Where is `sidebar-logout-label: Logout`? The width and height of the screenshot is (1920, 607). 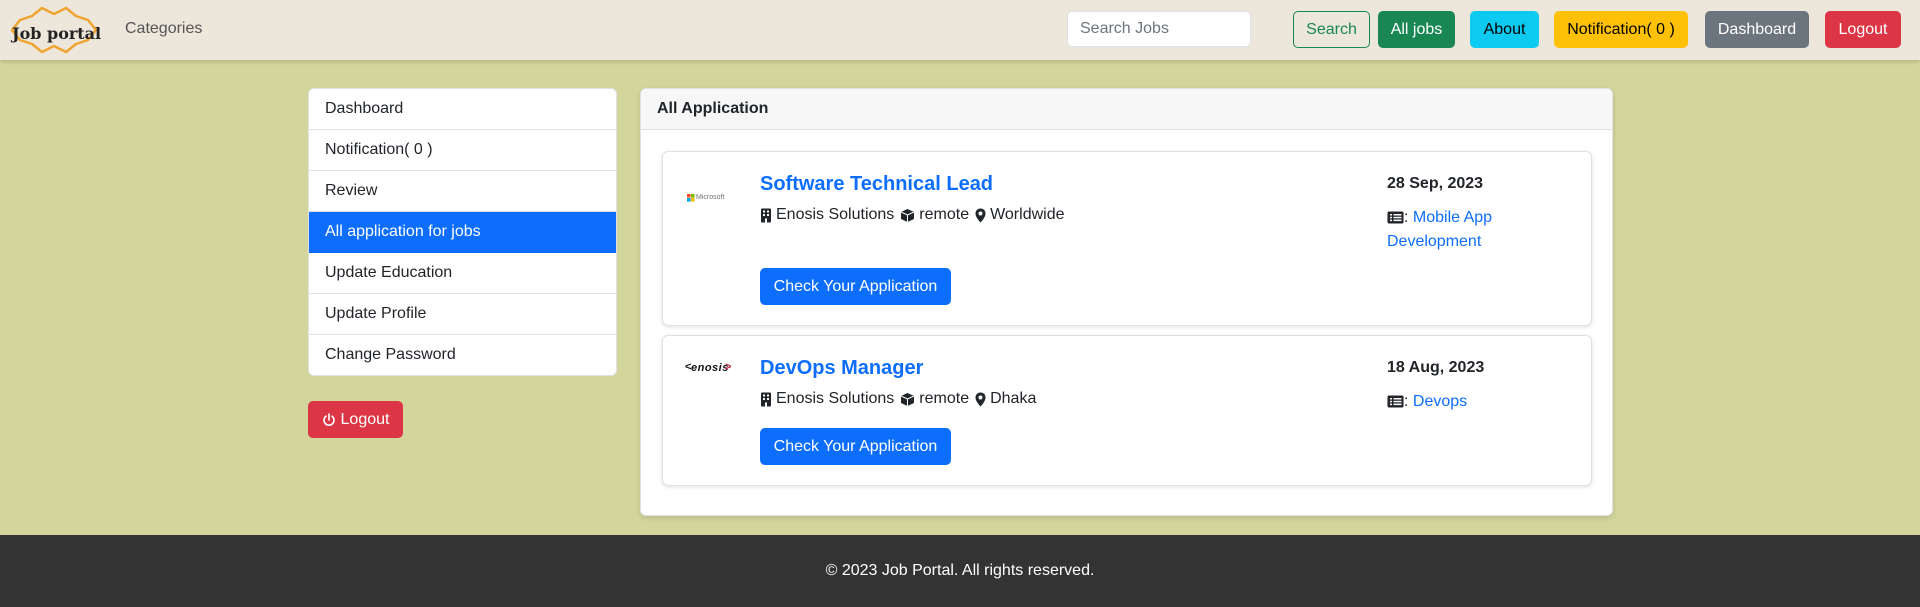
sidebar-logout-label: Logout is located at coordinates (365, 419).